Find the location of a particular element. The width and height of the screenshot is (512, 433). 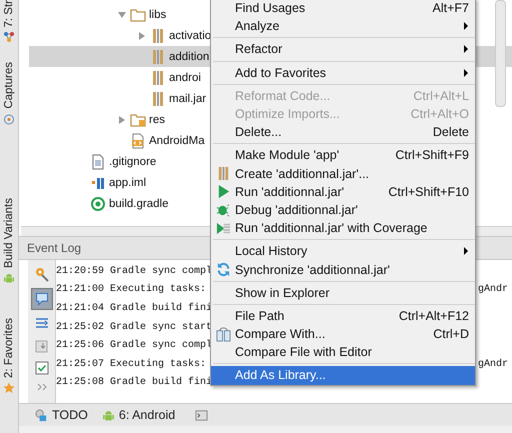

text-file-icon is located at coordinates (98, 162).